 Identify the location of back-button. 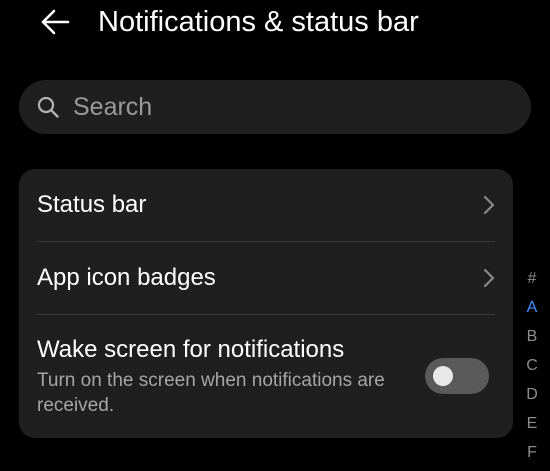
(55, 22).